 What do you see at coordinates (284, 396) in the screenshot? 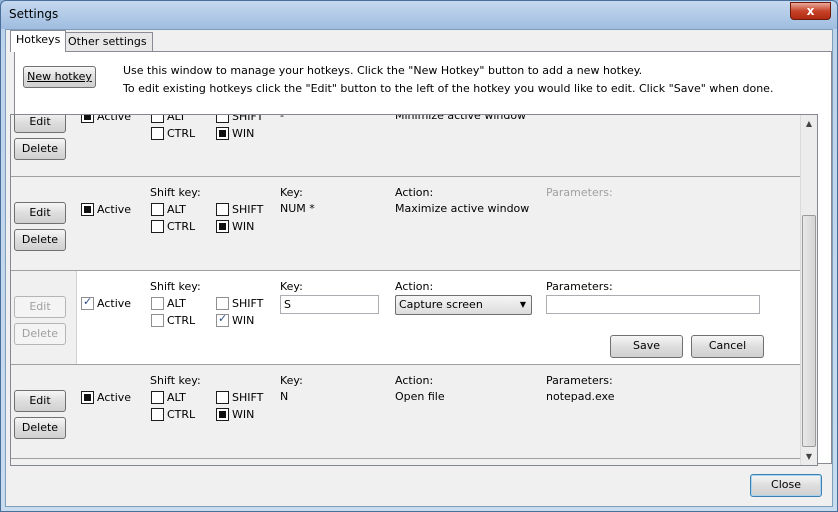
I see `key-value: N` at bounding box center [284, 396].